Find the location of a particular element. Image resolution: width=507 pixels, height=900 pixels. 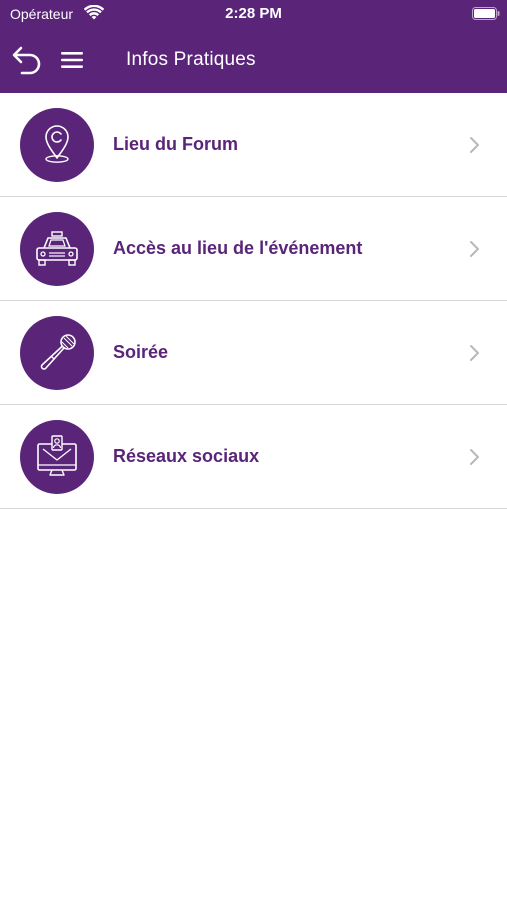

list-item-reseaux-sociaux: Réseaux sociaux is located at coordinates (253, 457).